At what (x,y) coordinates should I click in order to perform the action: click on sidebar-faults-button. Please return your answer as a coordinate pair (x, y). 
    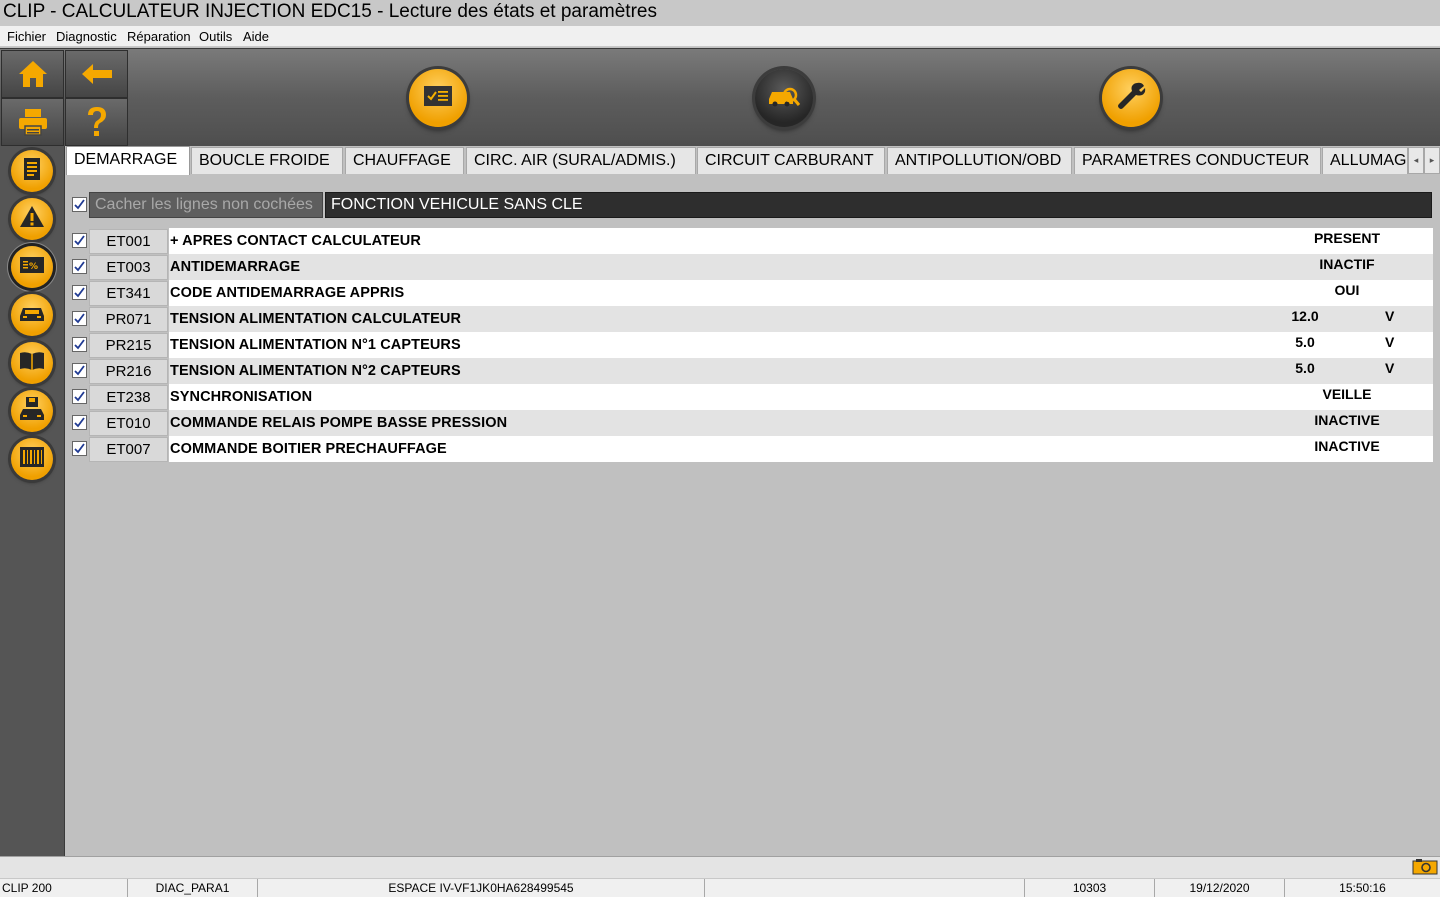
    Looking at the image, I should click on (32, 219).